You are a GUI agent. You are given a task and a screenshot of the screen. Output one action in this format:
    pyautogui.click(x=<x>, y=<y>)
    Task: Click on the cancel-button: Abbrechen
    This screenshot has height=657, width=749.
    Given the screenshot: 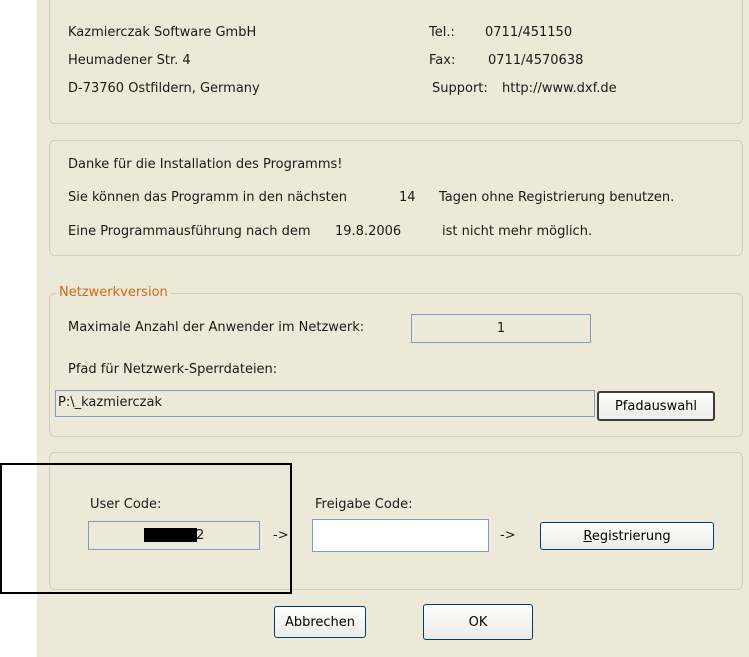 What is the action you would take?
    pyautogui.click(x=320, y=622)
    